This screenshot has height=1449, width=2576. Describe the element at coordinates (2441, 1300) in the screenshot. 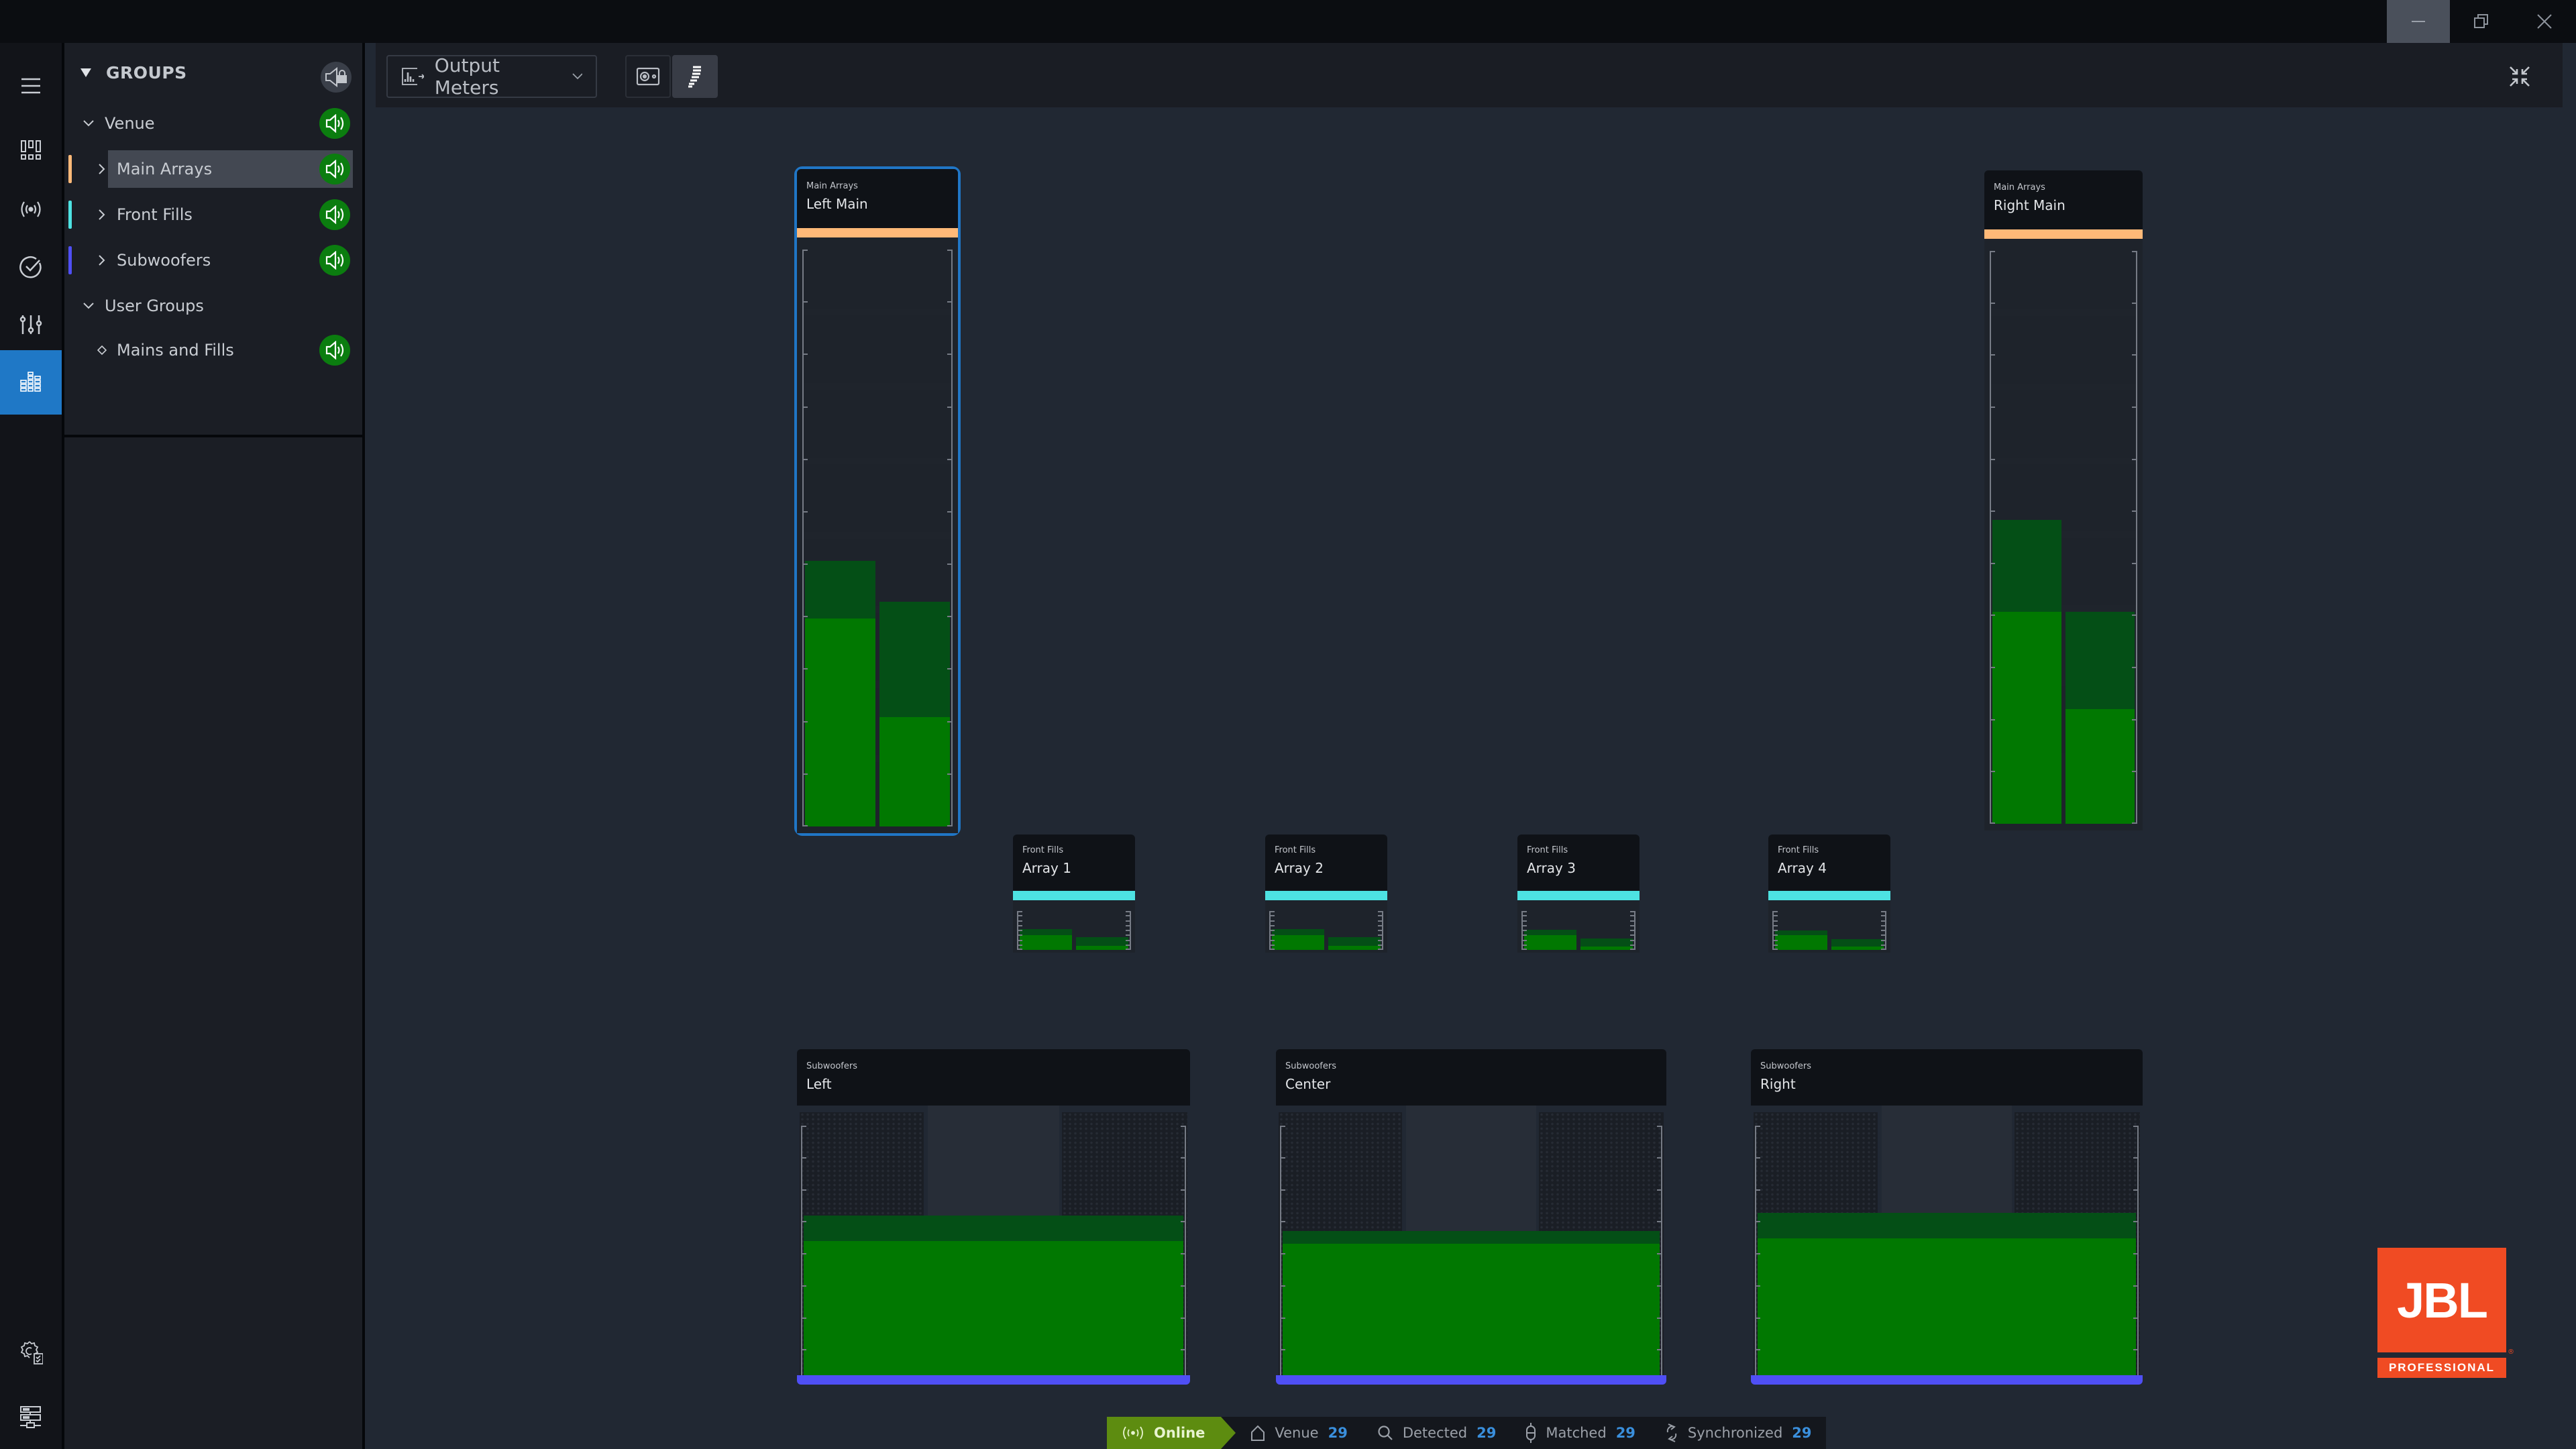

I see `jbl-logo-mark: JBL` at that location.